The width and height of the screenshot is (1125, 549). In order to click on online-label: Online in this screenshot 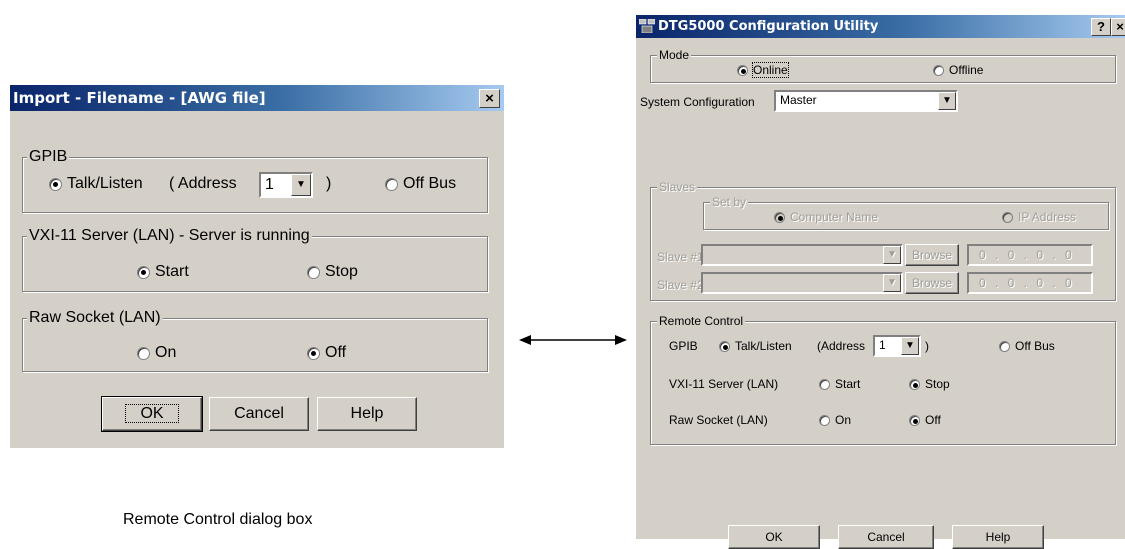, I will do `click(770, 70)`.